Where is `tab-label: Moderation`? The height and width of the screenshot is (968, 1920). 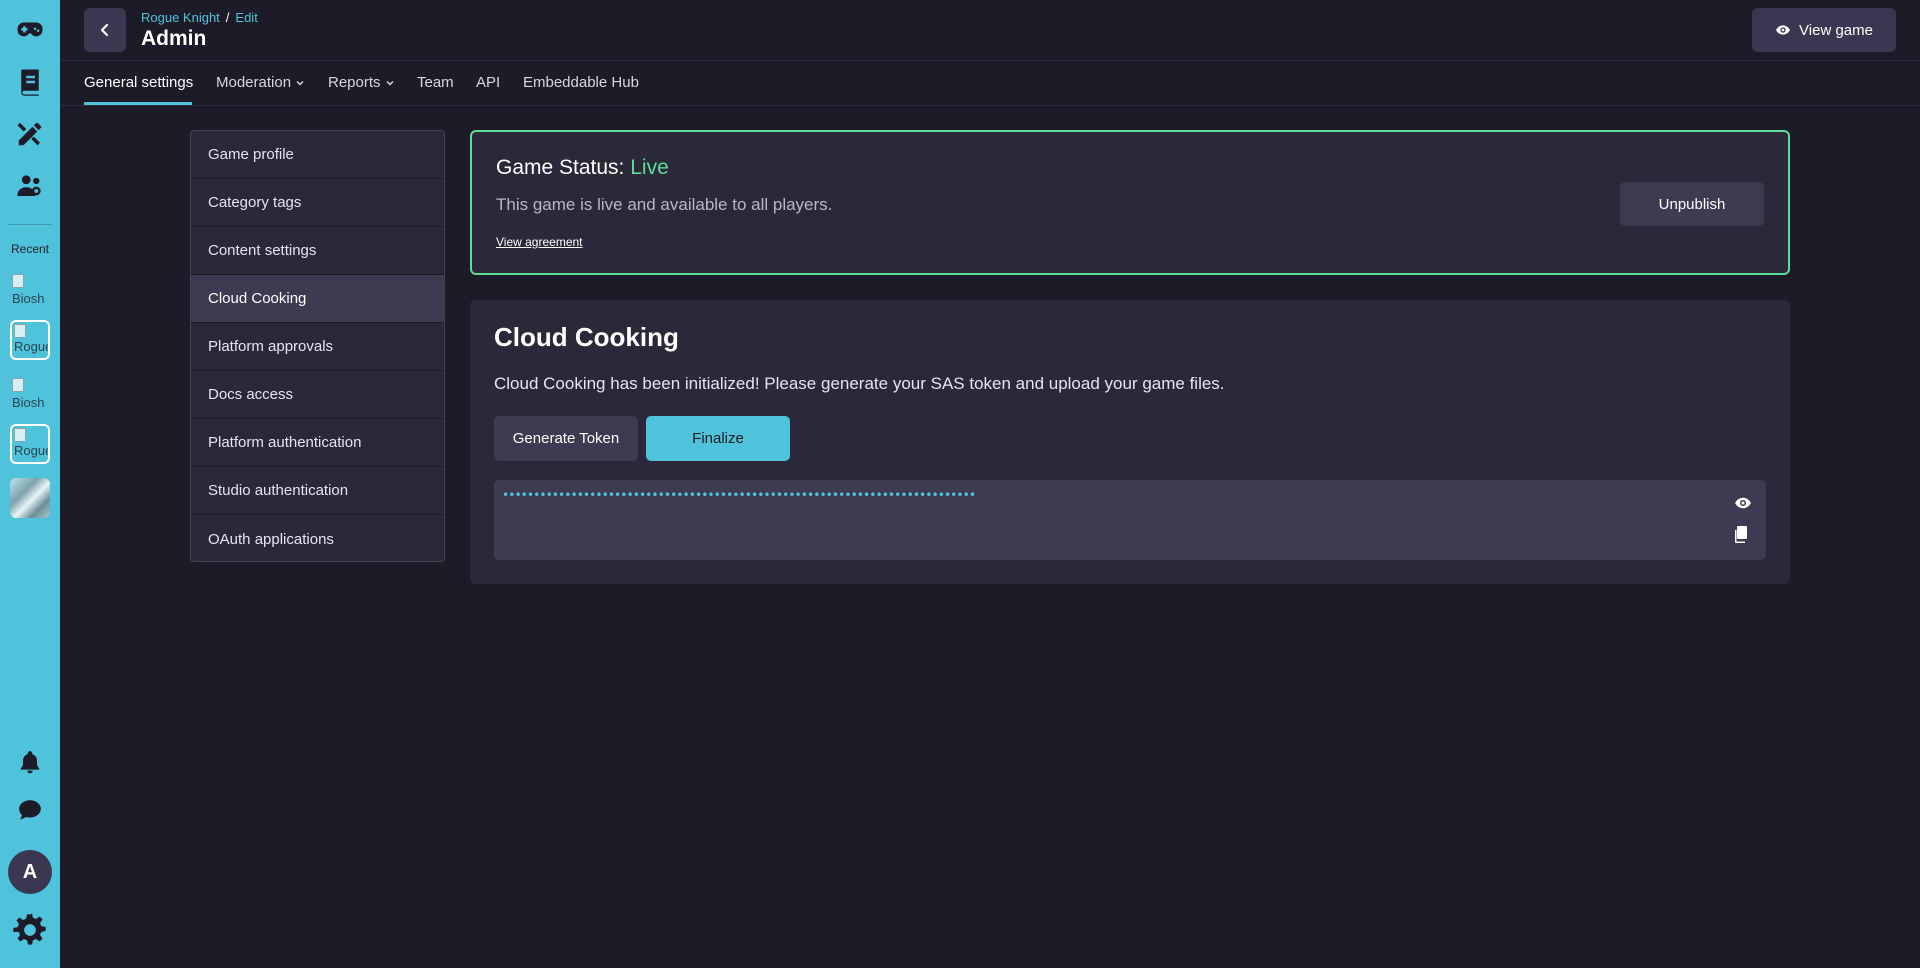 tab-label: Moderation is located at coordinates (254, 82).